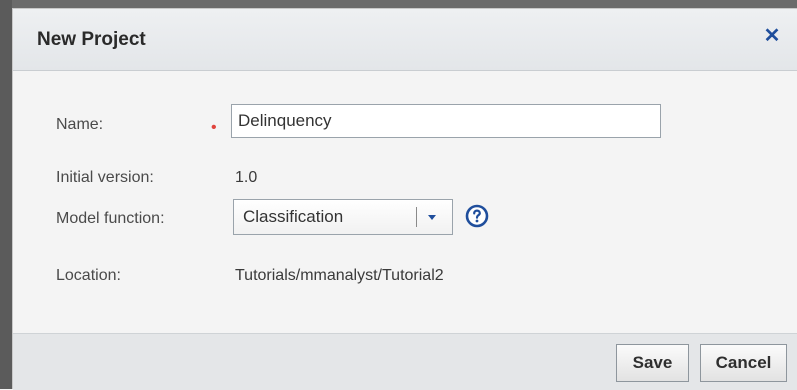 This screenshot has height=390, width=797. I want to click on help-icon, so click(477, 216).